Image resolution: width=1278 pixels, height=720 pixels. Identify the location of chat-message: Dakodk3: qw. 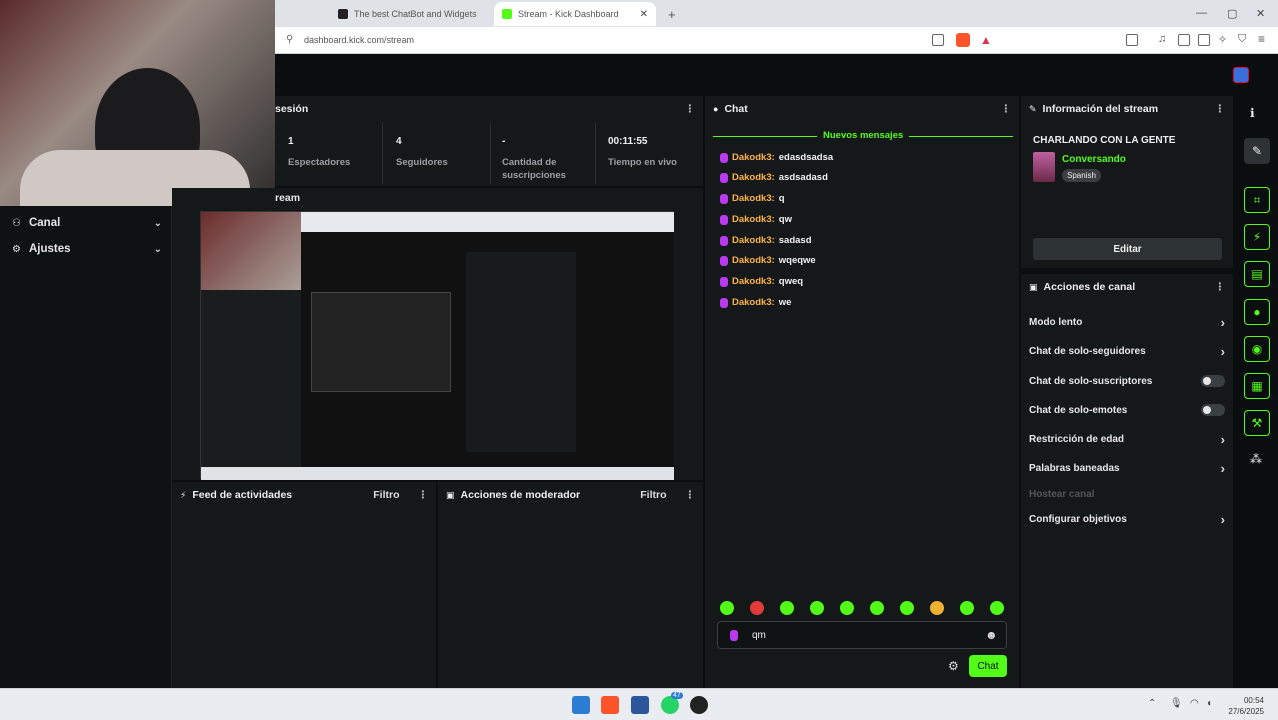
(756, 219).